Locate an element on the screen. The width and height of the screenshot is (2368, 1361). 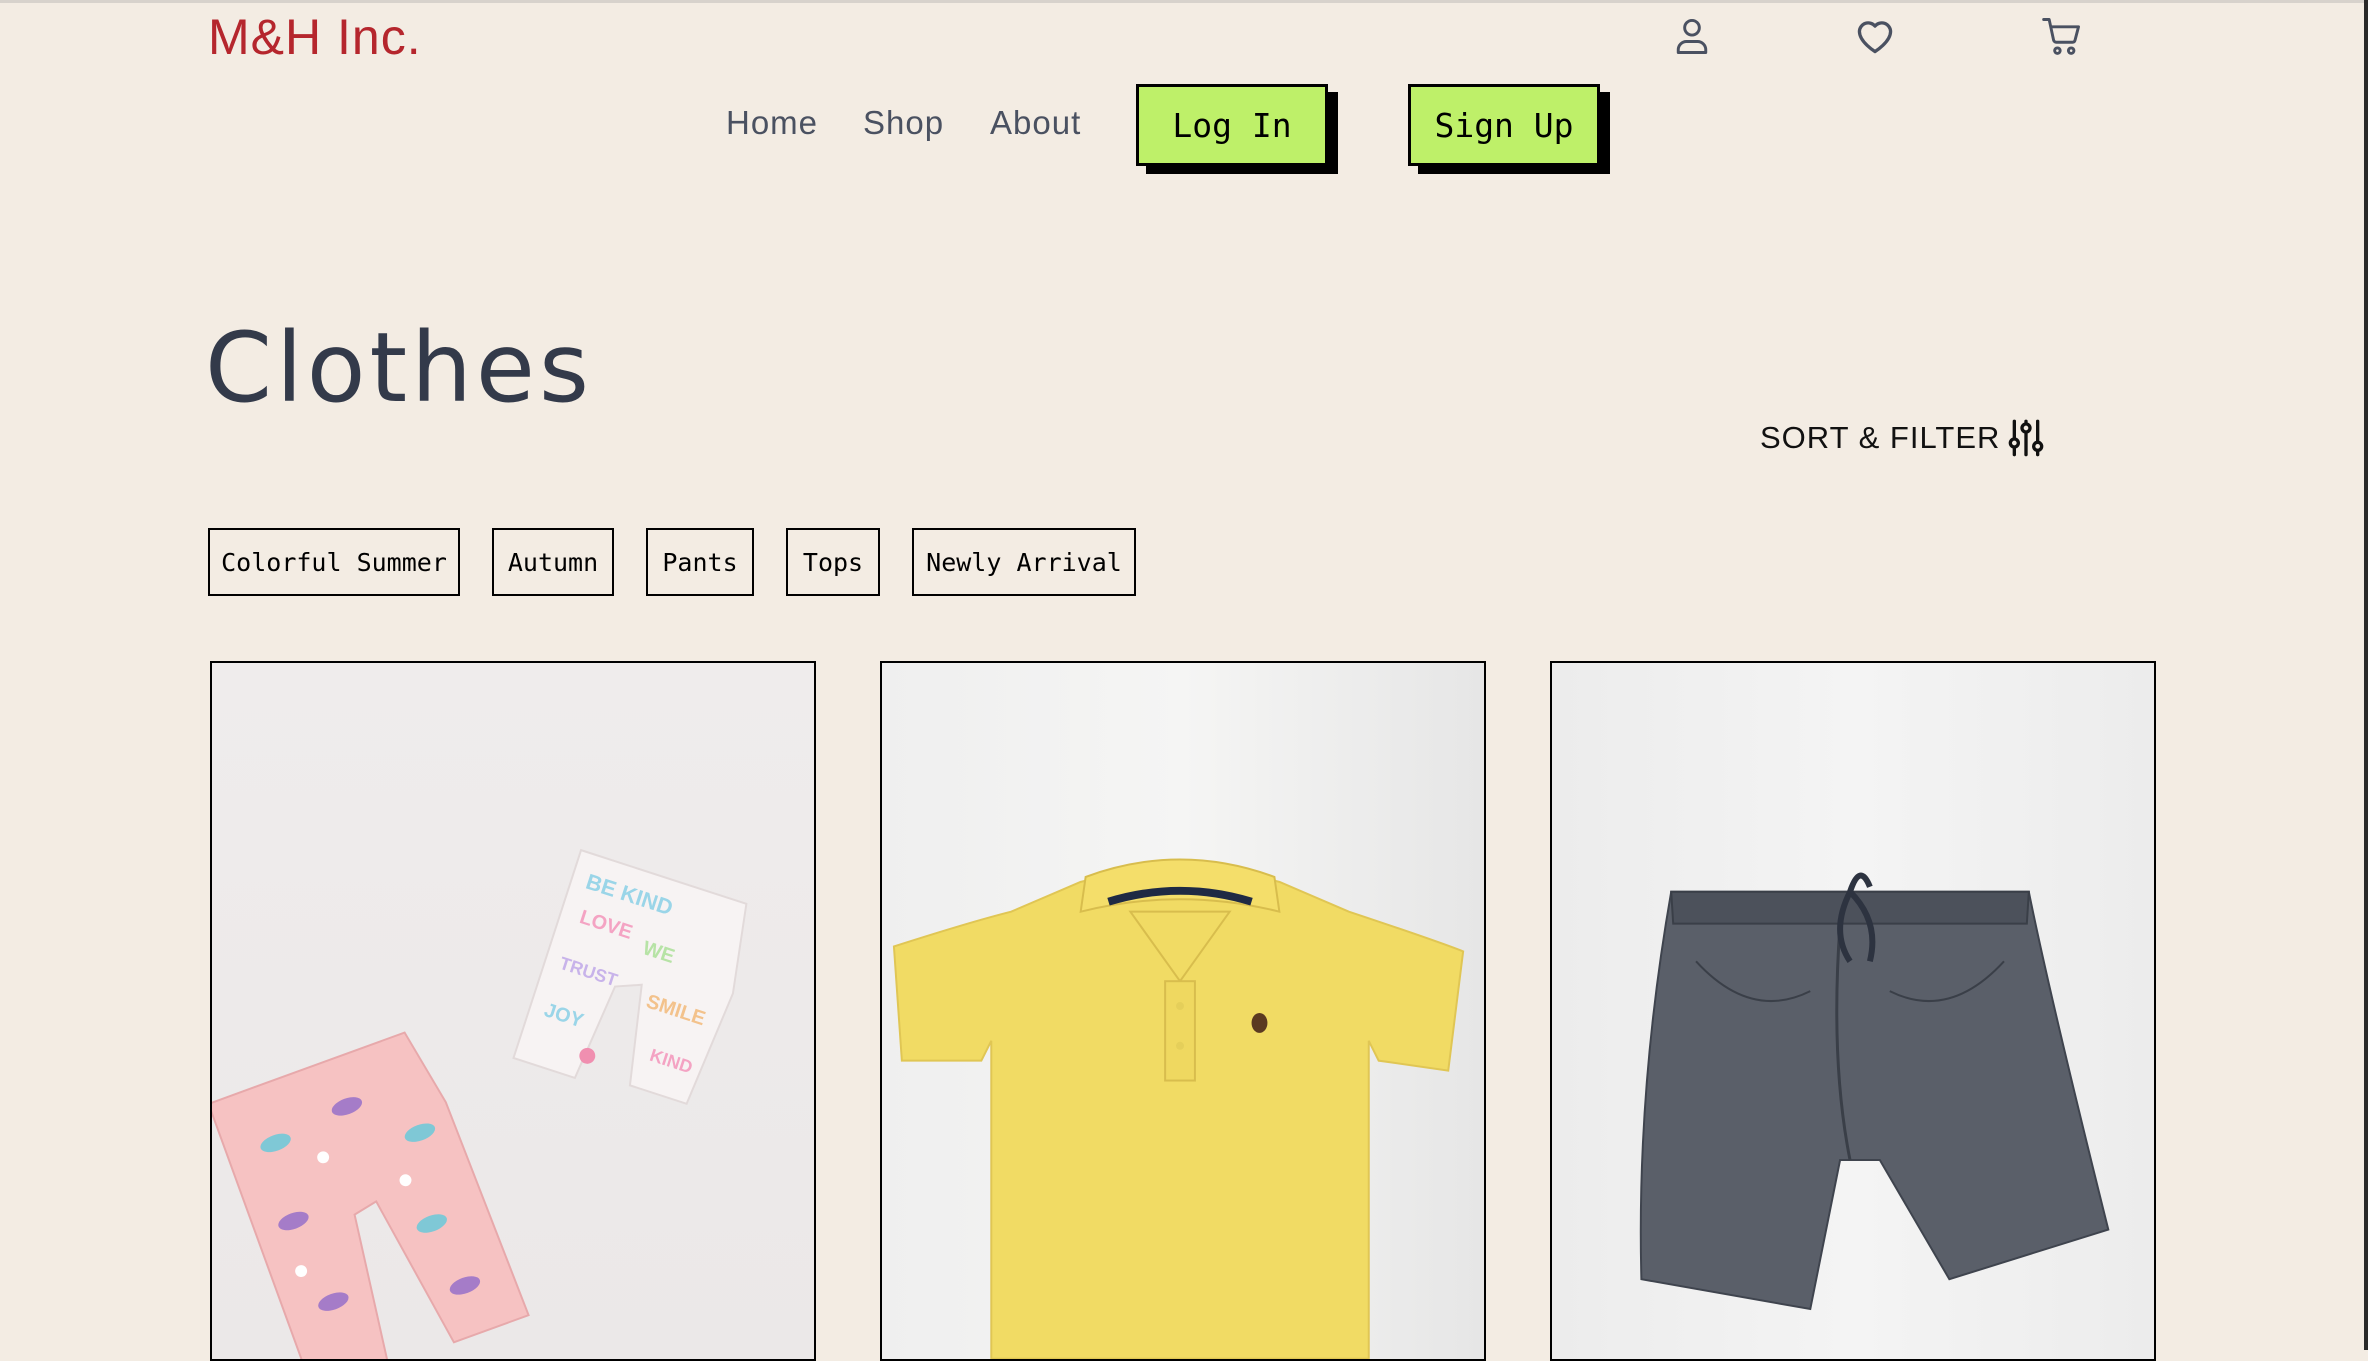
sliders-icon is located at coordinates (2026, 438).